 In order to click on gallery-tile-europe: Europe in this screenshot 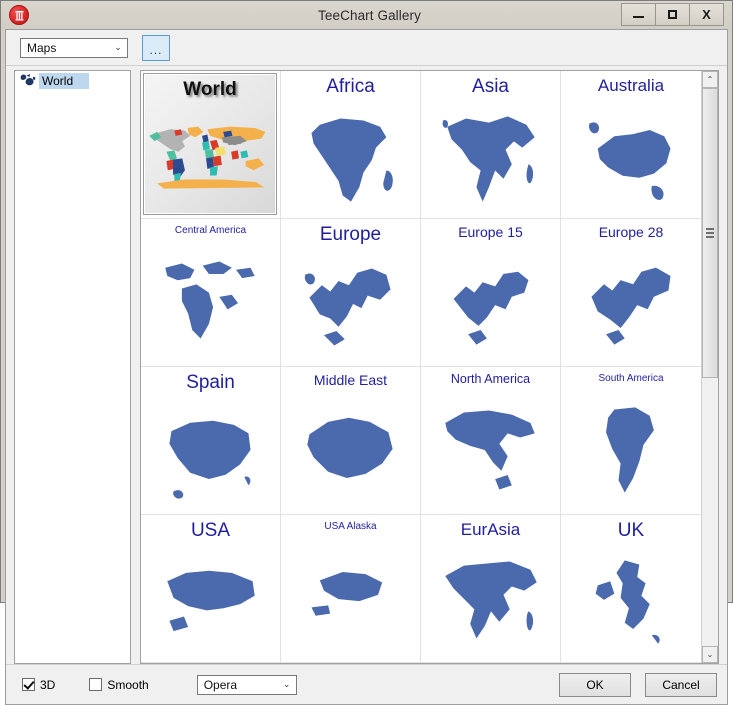, I will do `click(351, 293)`.